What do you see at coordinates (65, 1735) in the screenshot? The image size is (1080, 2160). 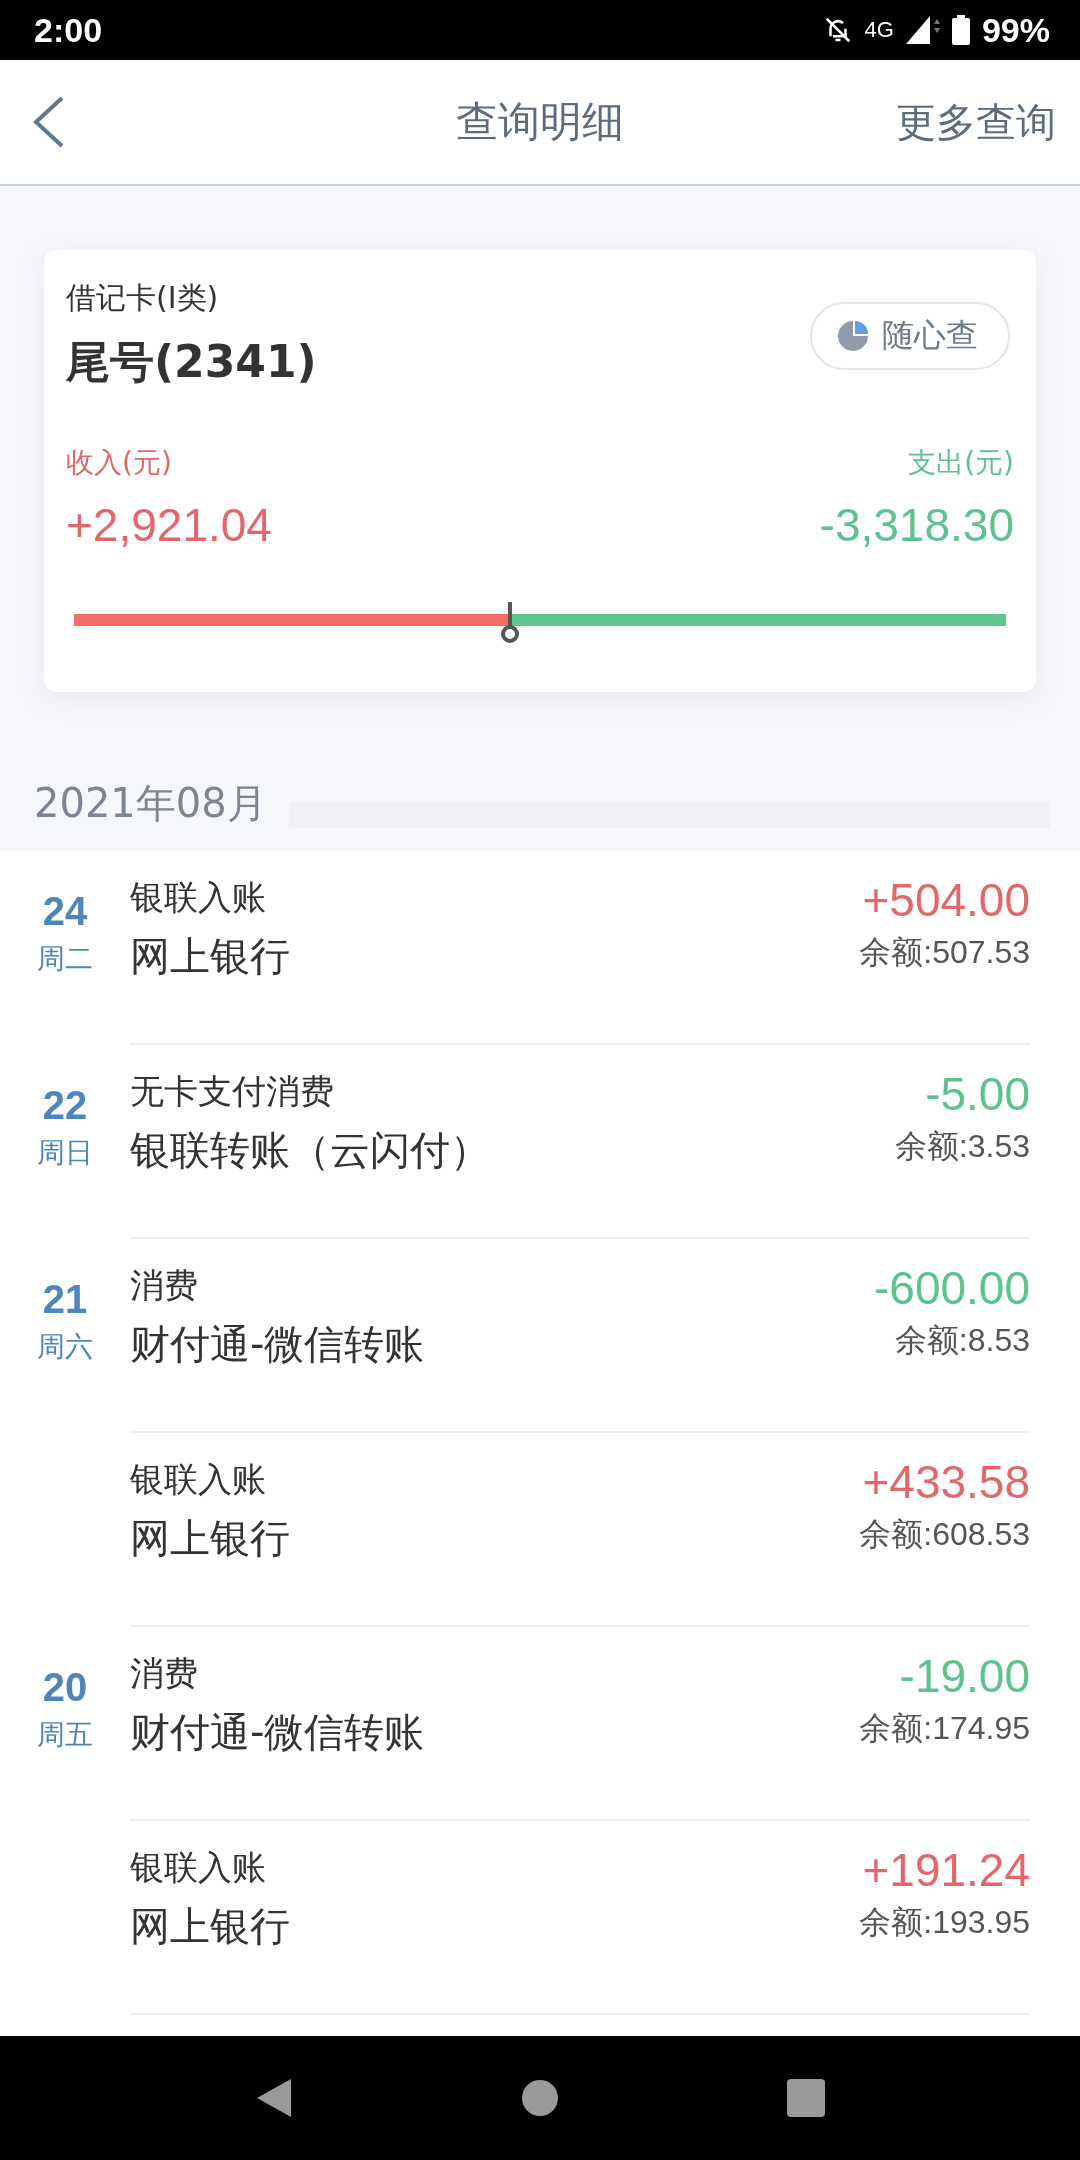 I see `transaction-weekday: 周五` at bounding box center [65, 1735].